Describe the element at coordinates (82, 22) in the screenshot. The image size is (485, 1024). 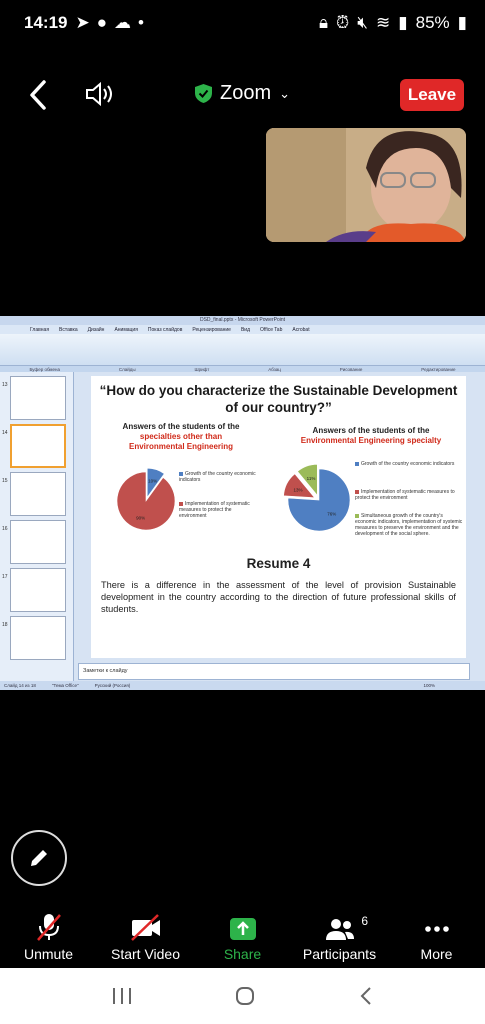
I see `telegram-icon: ➤` at that location.